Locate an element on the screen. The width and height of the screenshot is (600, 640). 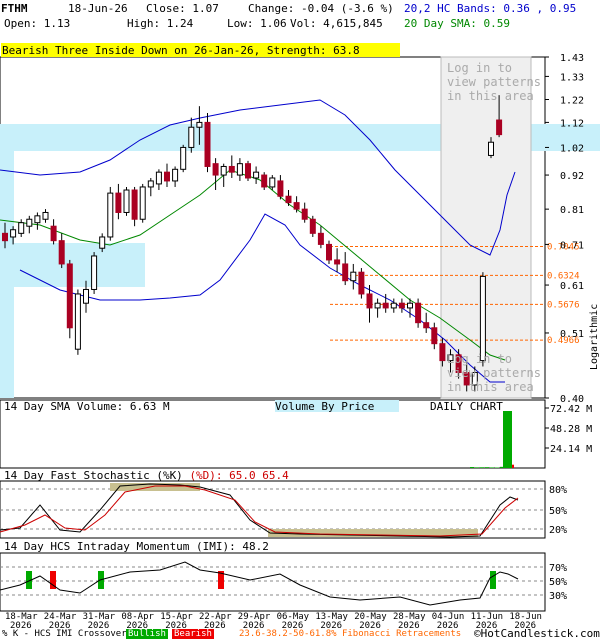
imi-tick-label: 50% is located at coordinates (558, 582).